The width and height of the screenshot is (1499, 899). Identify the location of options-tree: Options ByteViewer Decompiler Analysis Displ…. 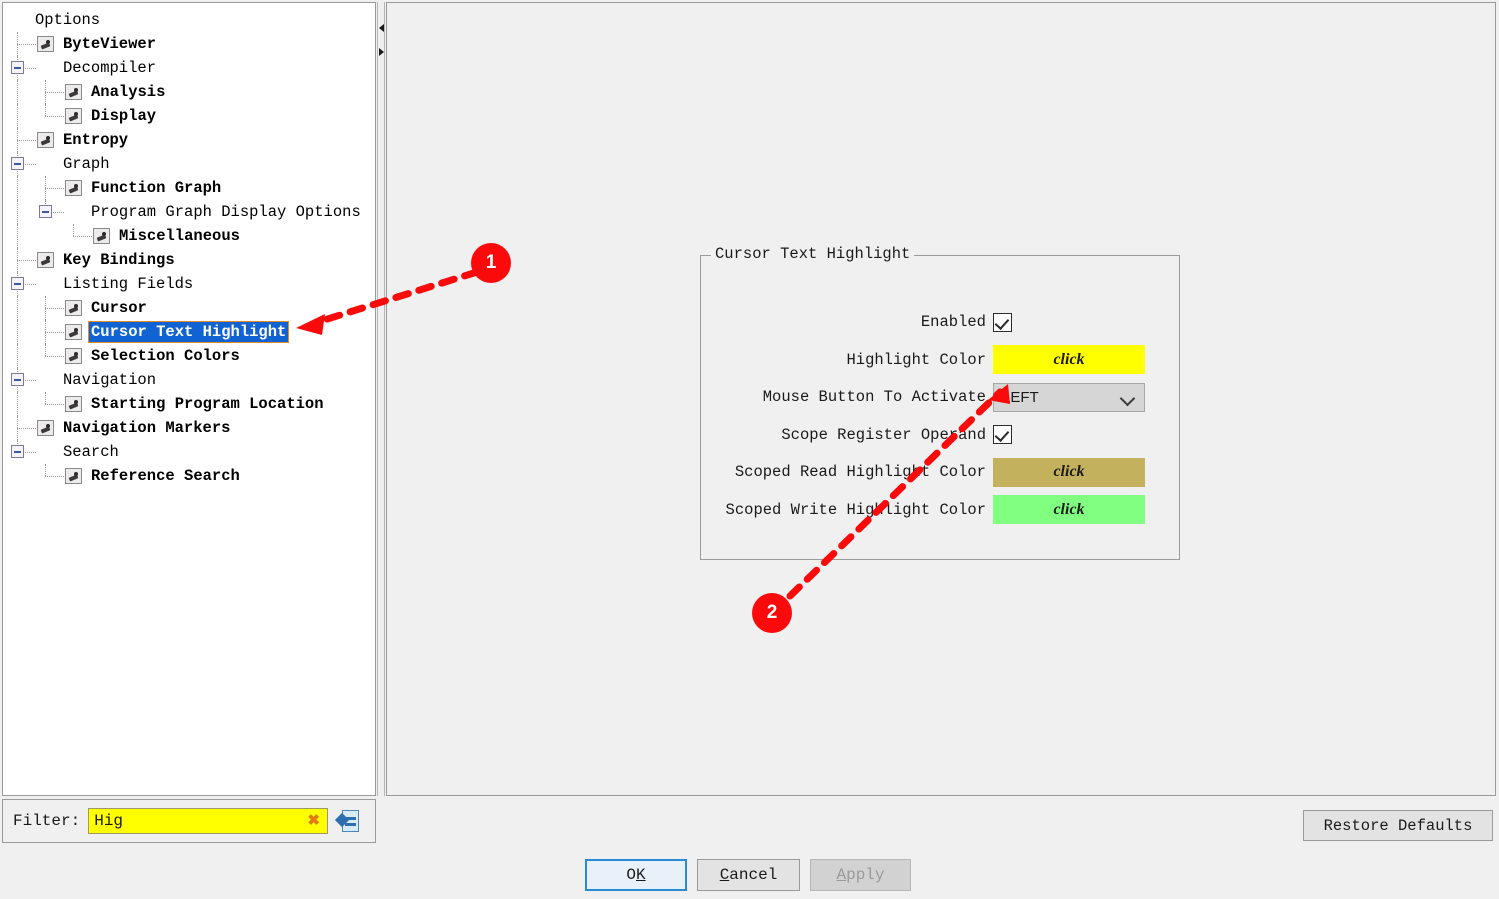
(189, 245).